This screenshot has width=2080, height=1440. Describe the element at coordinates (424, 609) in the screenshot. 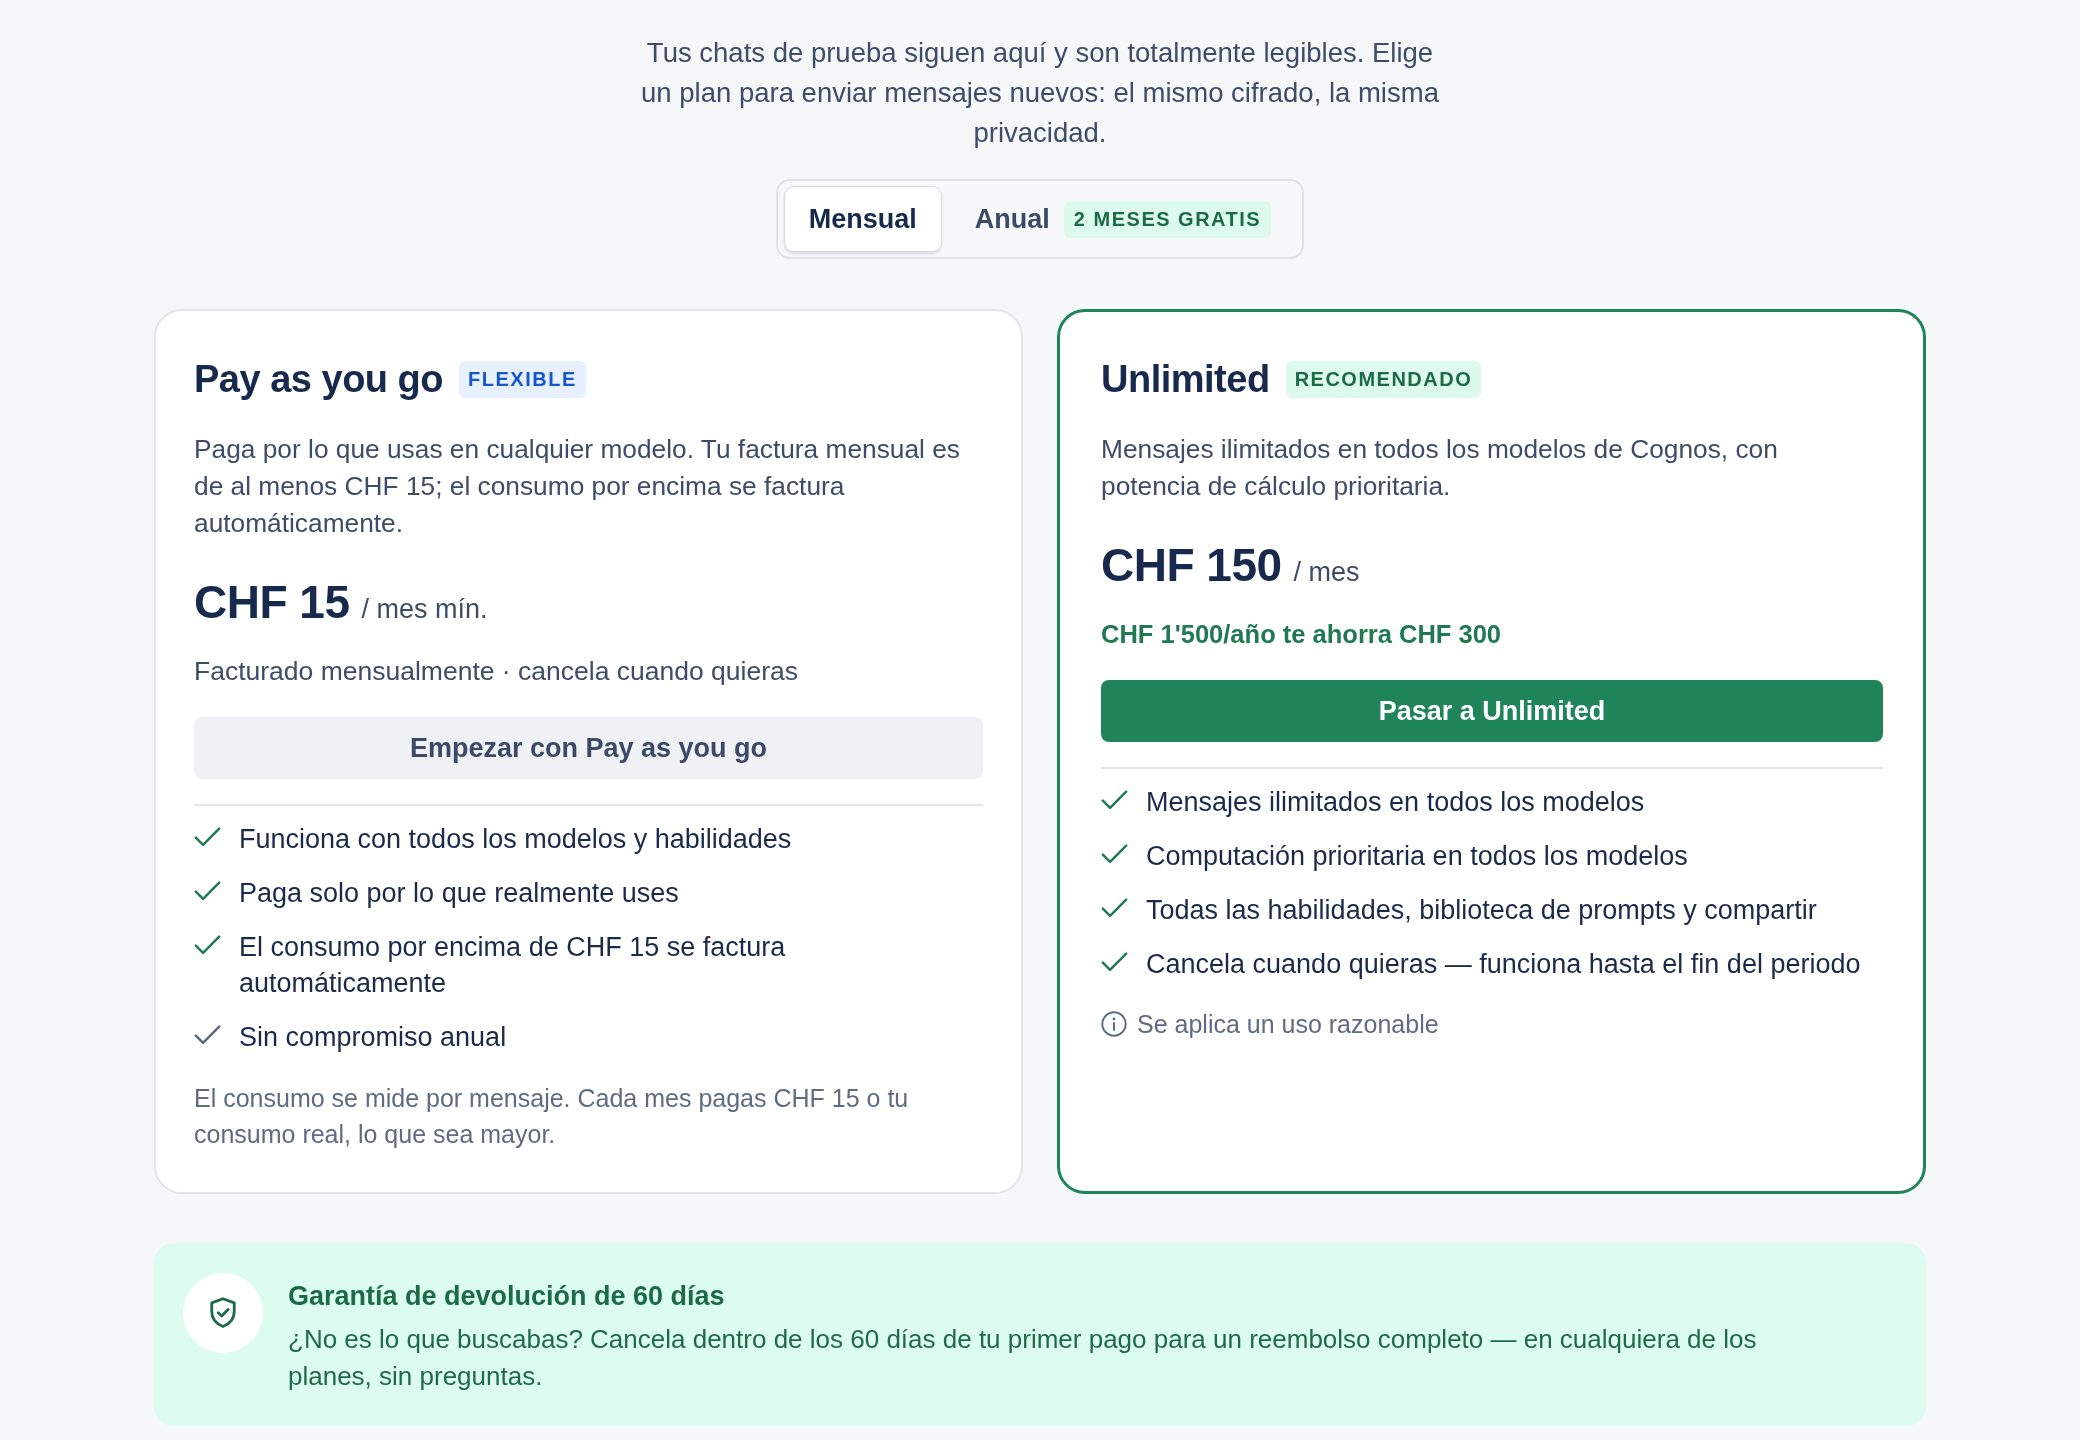

I see `price-period: / mes mín.` at that location.